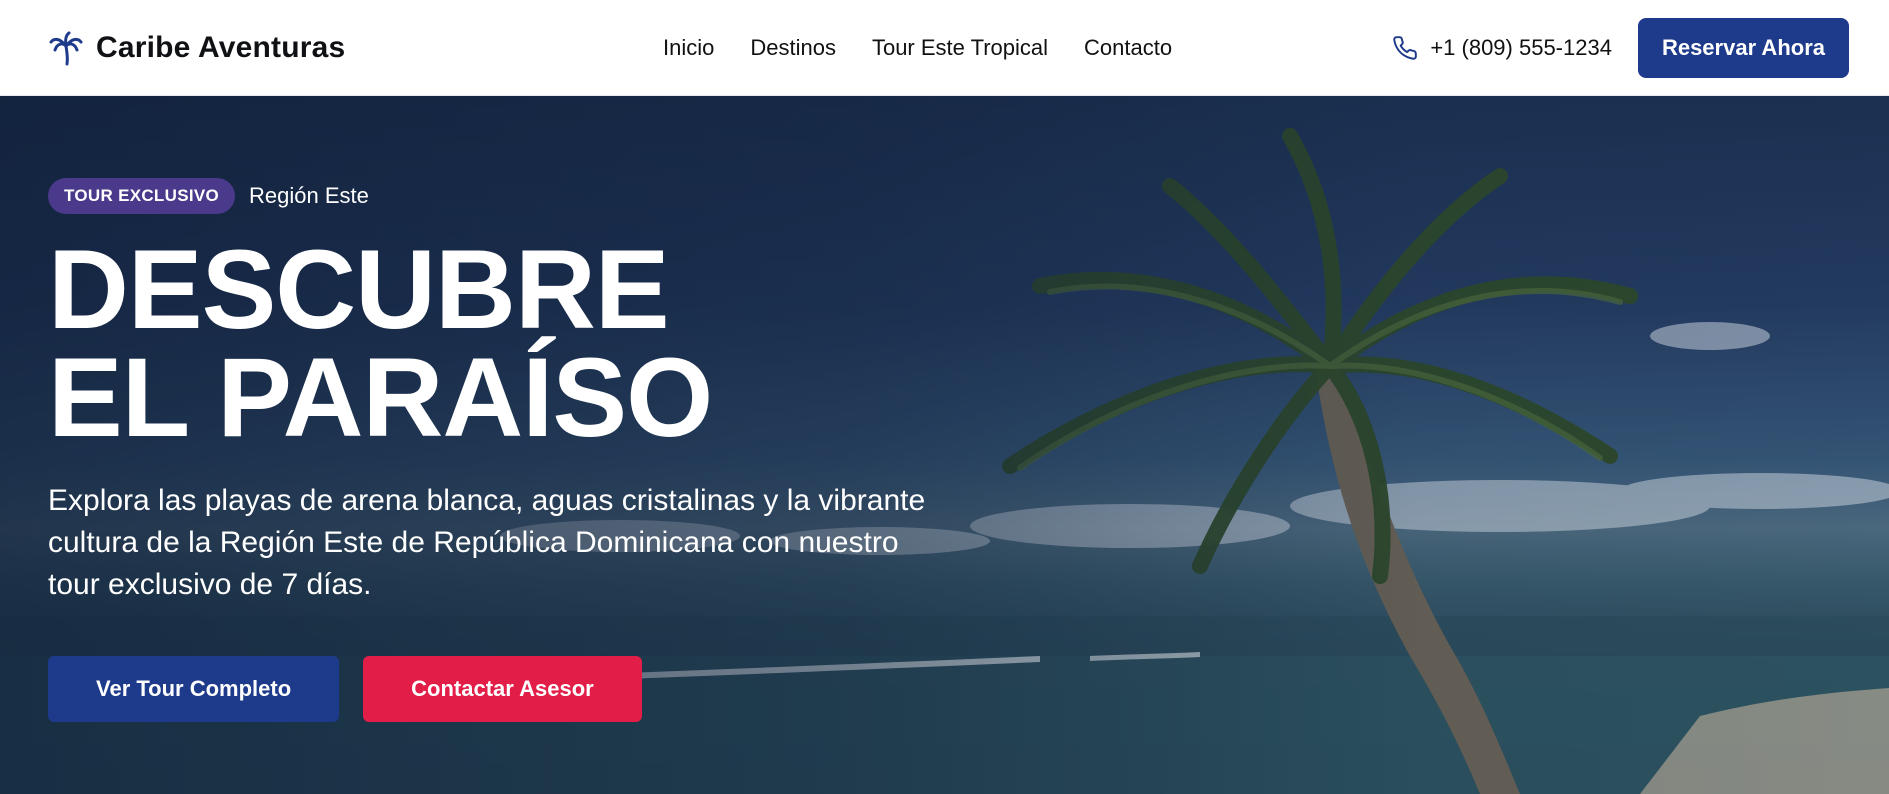 The image size is (1889, 794). What do you see at coordinates (66, 48) in the screenshot?
I see `palm-tree-icon` at bounding box center [66, 48].